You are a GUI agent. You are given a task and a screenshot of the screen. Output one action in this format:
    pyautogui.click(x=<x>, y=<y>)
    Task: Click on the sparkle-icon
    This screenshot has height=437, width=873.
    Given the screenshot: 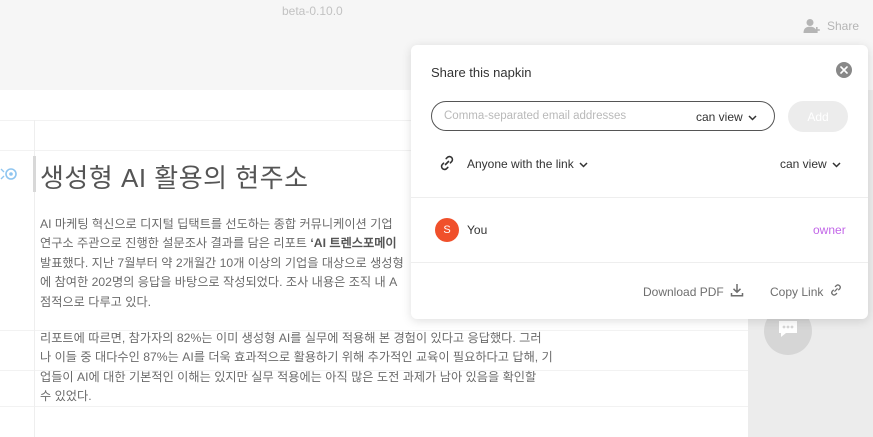 What is the action you would take?
    pyautogui.click(x=9, y=176)
    